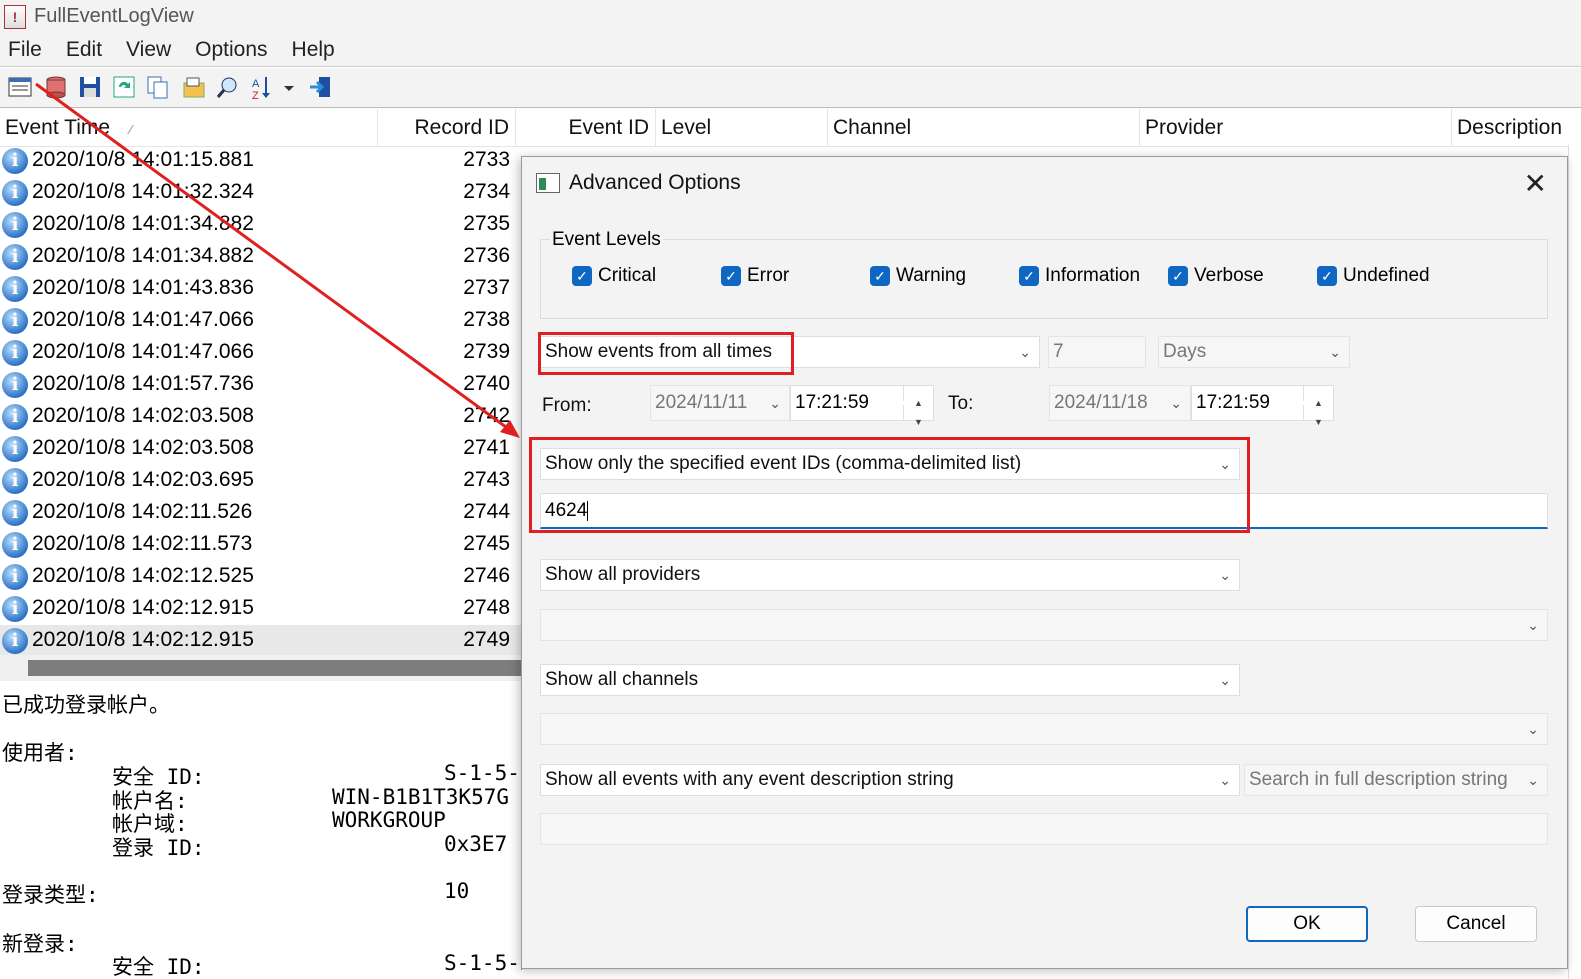 This screenshot has width=1581, height=979. What do you see at coordinates (790, 16) in the screenshot?
I see `title-bar: ! FullEventLogView` at bounding box center [790, 16].